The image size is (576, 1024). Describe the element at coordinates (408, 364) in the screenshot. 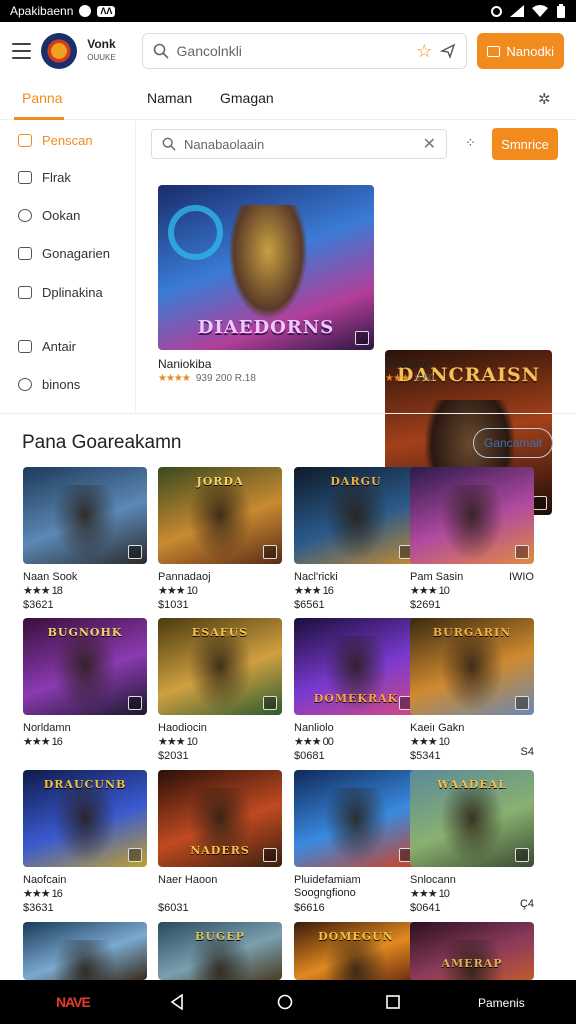

I see `featured-card-2-title: Kaeakoh` at that location.